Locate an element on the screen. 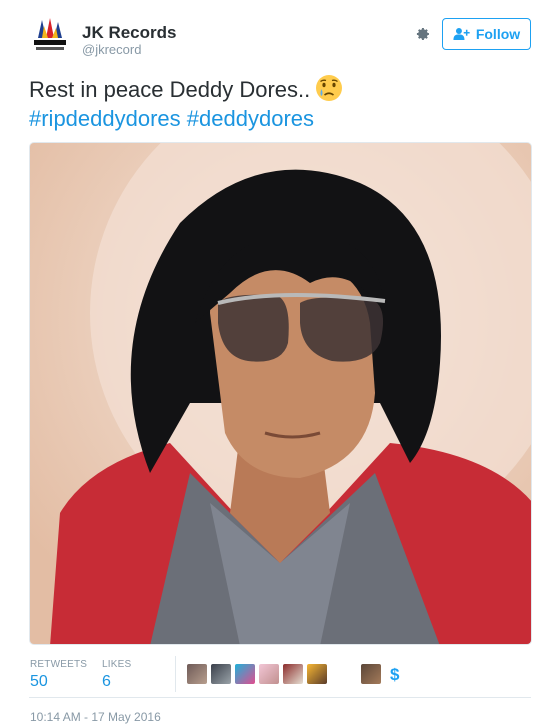 This screenshot has height=728, width=560. stats-divider is located at coordinates (175, 674).